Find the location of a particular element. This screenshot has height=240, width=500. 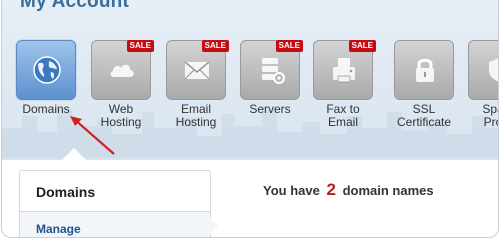

email-hosting-label: Email Hosting is located at coordinates (196, 116).